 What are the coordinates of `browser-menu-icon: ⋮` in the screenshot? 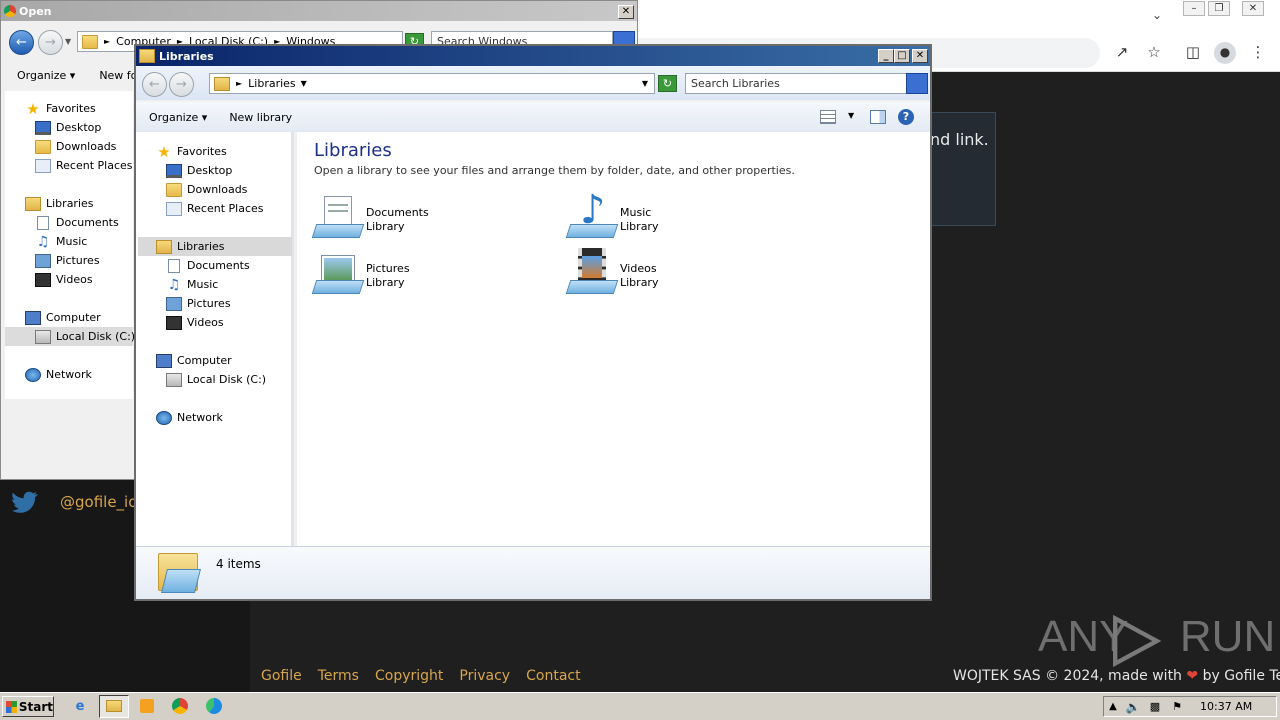 It's located at (1258, 52).